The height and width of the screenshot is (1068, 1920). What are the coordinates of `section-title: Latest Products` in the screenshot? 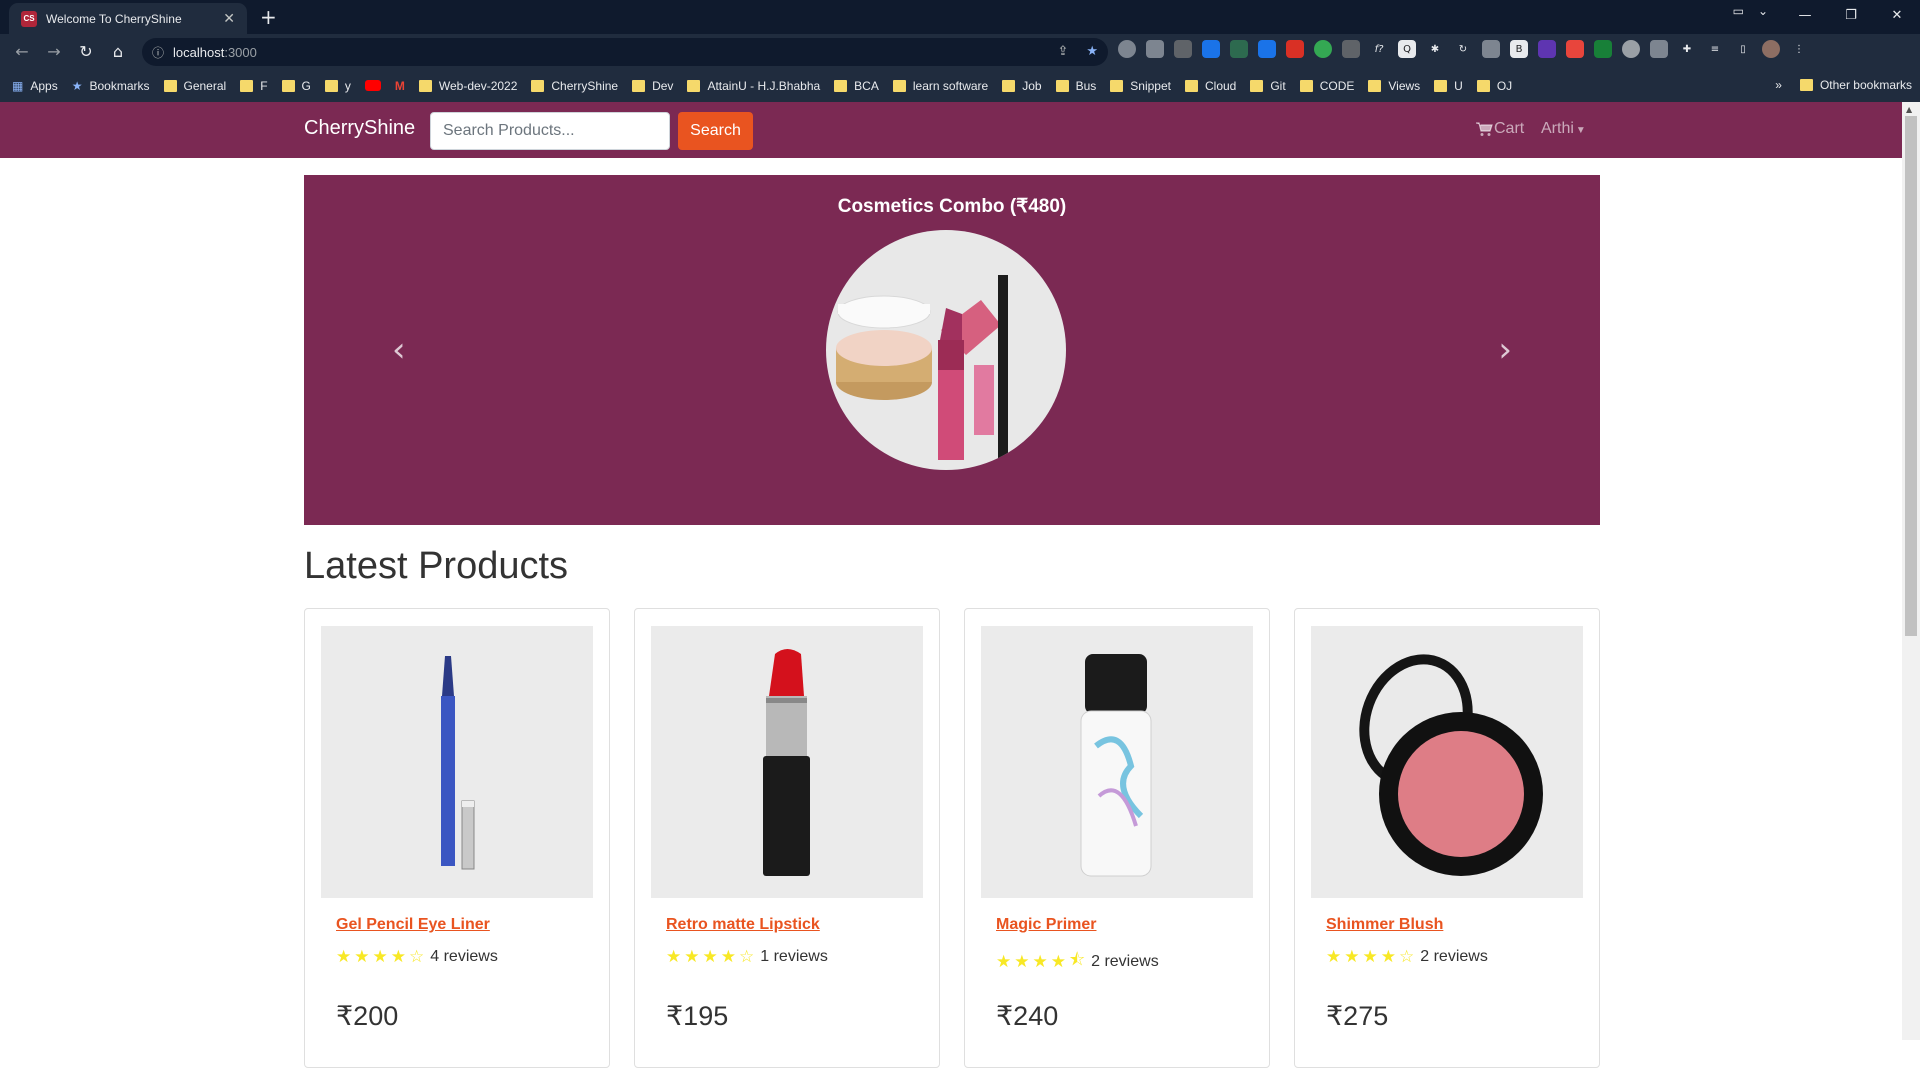 It's located at (436, 566).